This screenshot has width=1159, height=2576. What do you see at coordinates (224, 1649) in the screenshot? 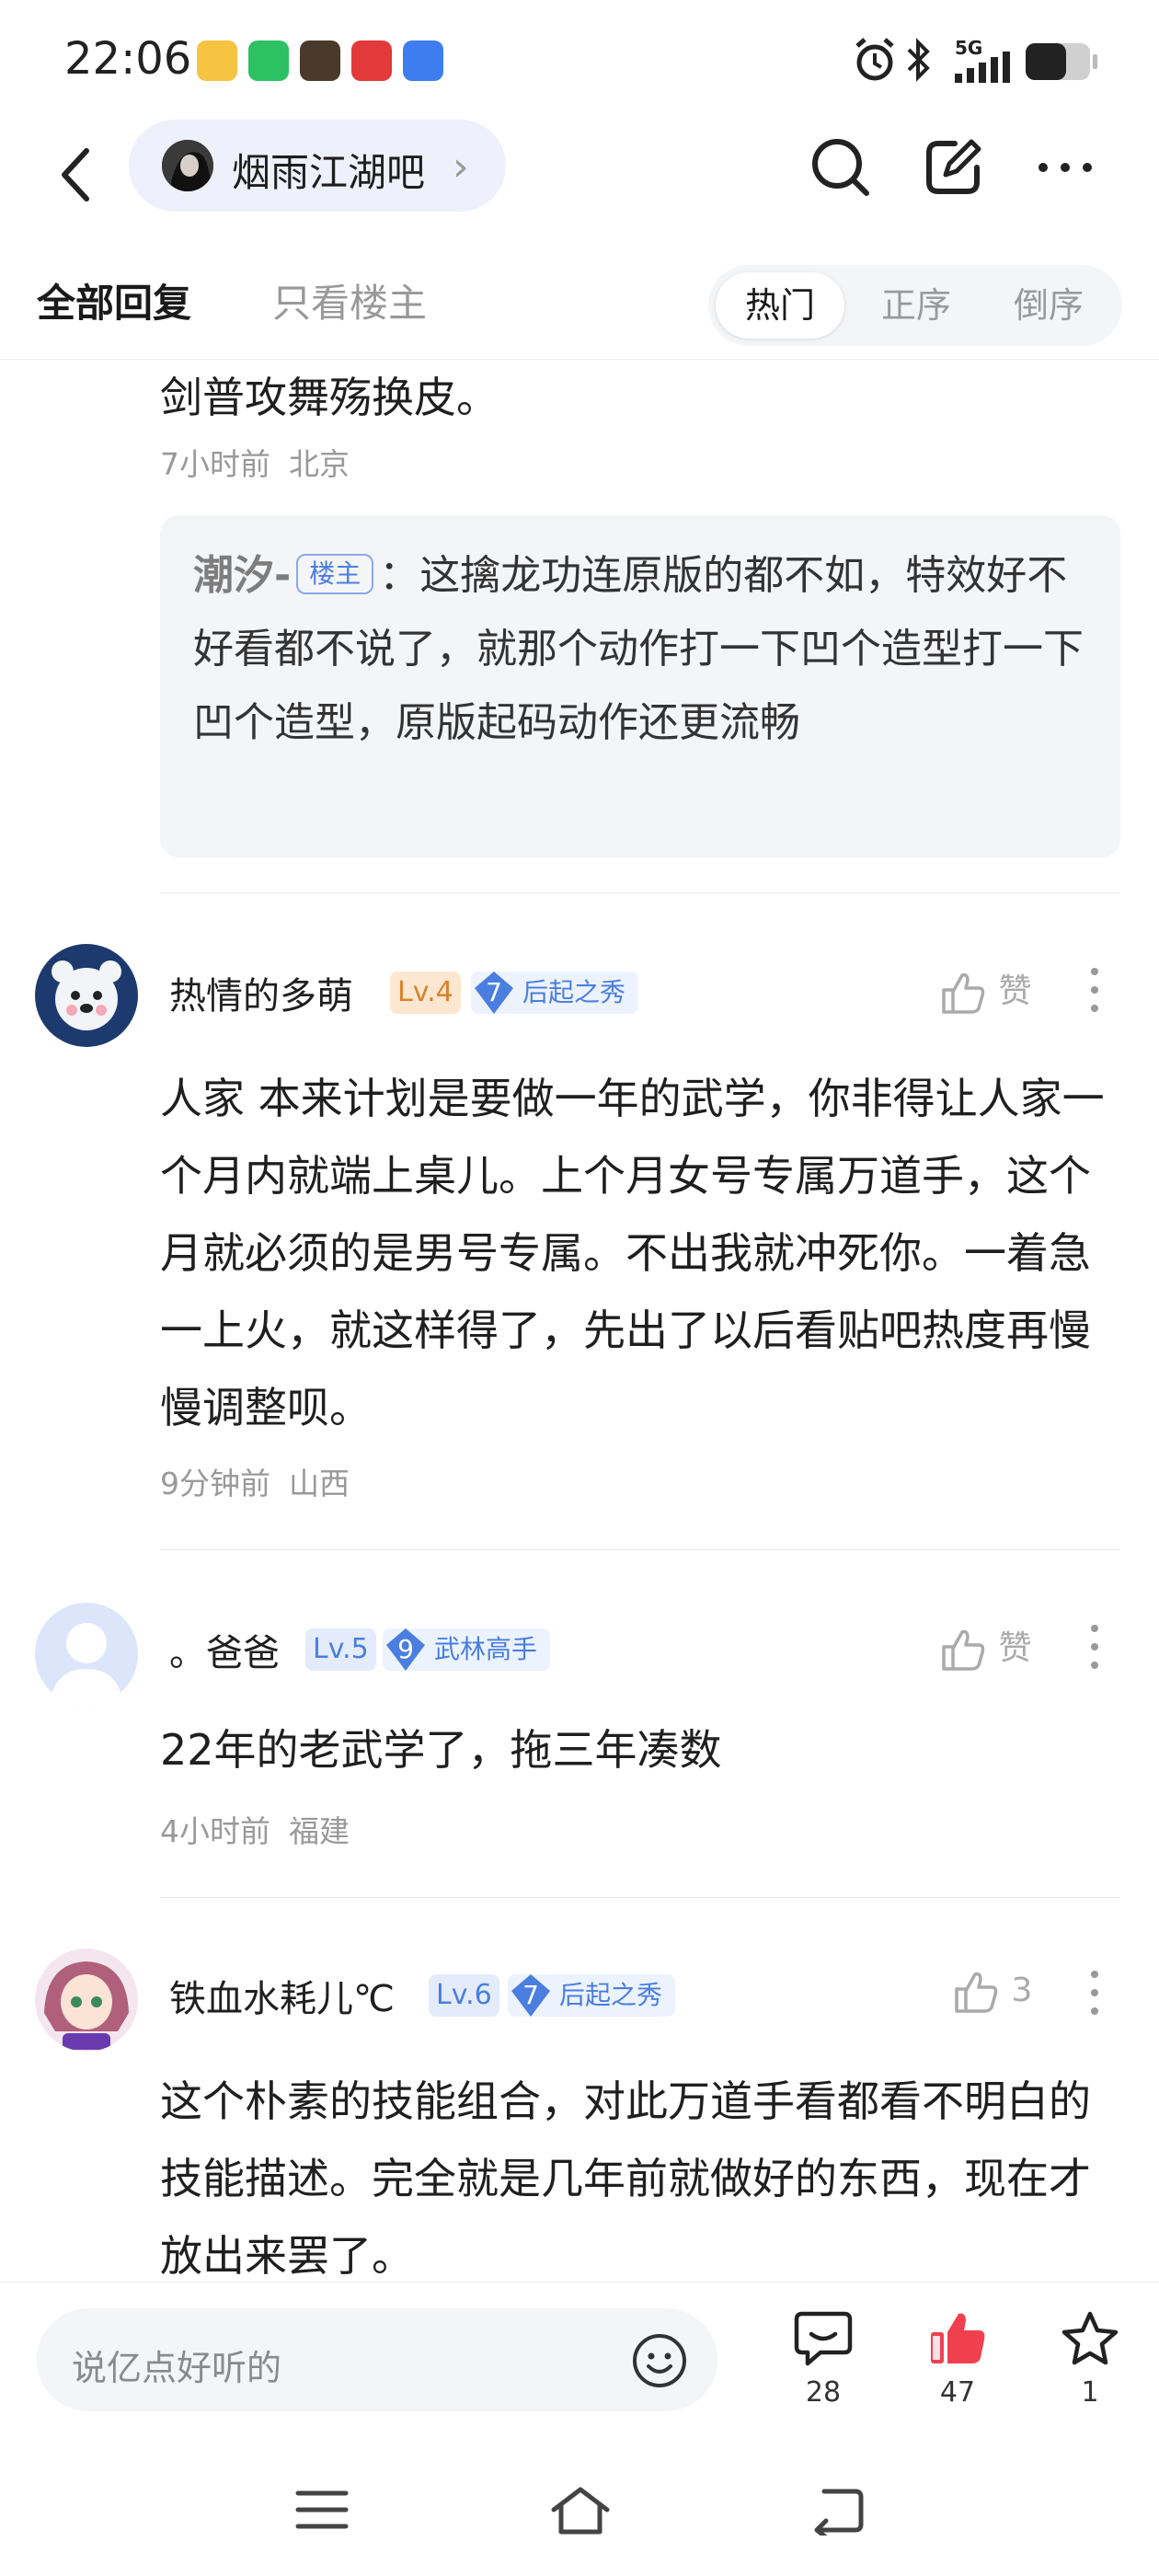
I see `username: 。爸爸` at bounding box center [224, 1649].